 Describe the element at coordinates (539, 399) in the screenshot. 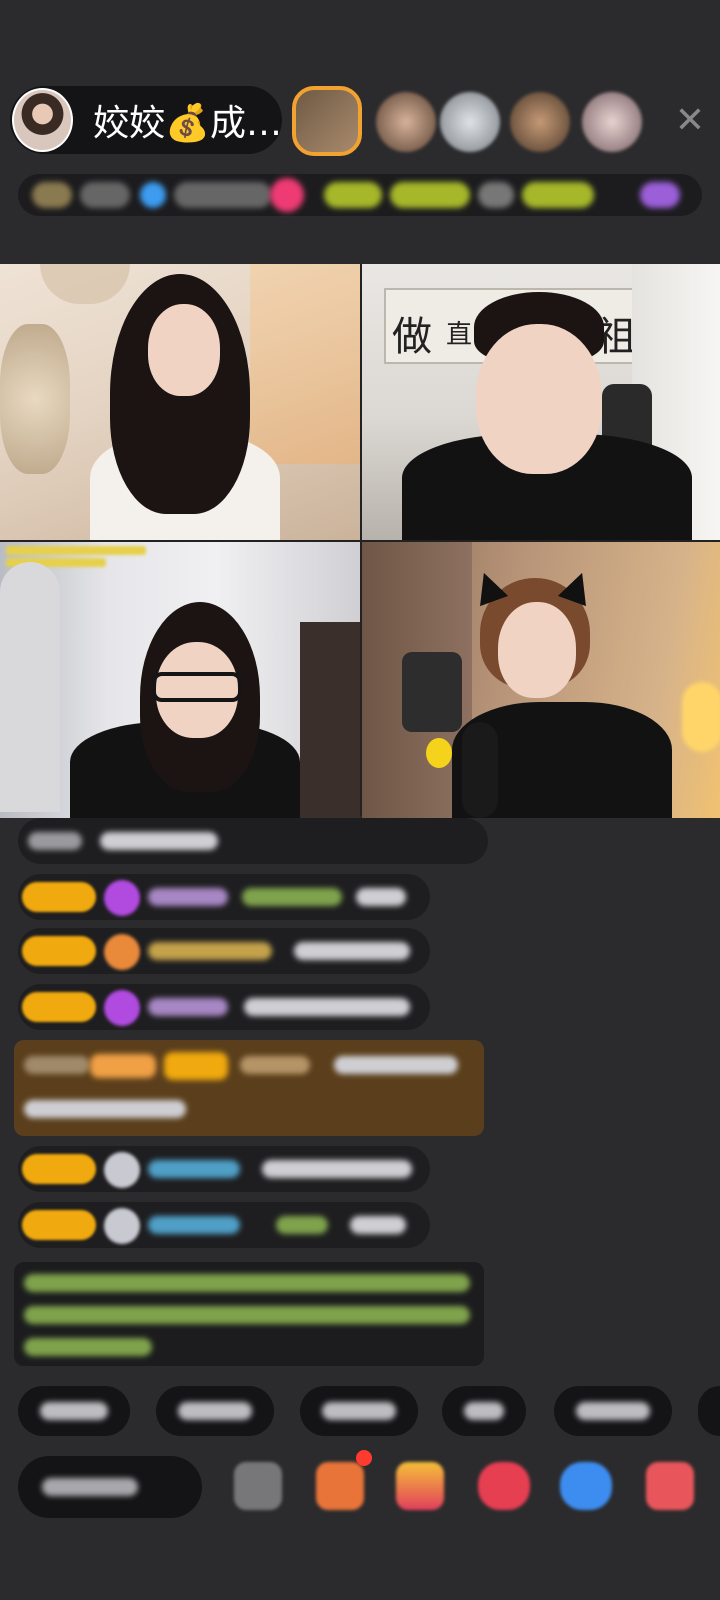

I see `guest-1-face` at that location.